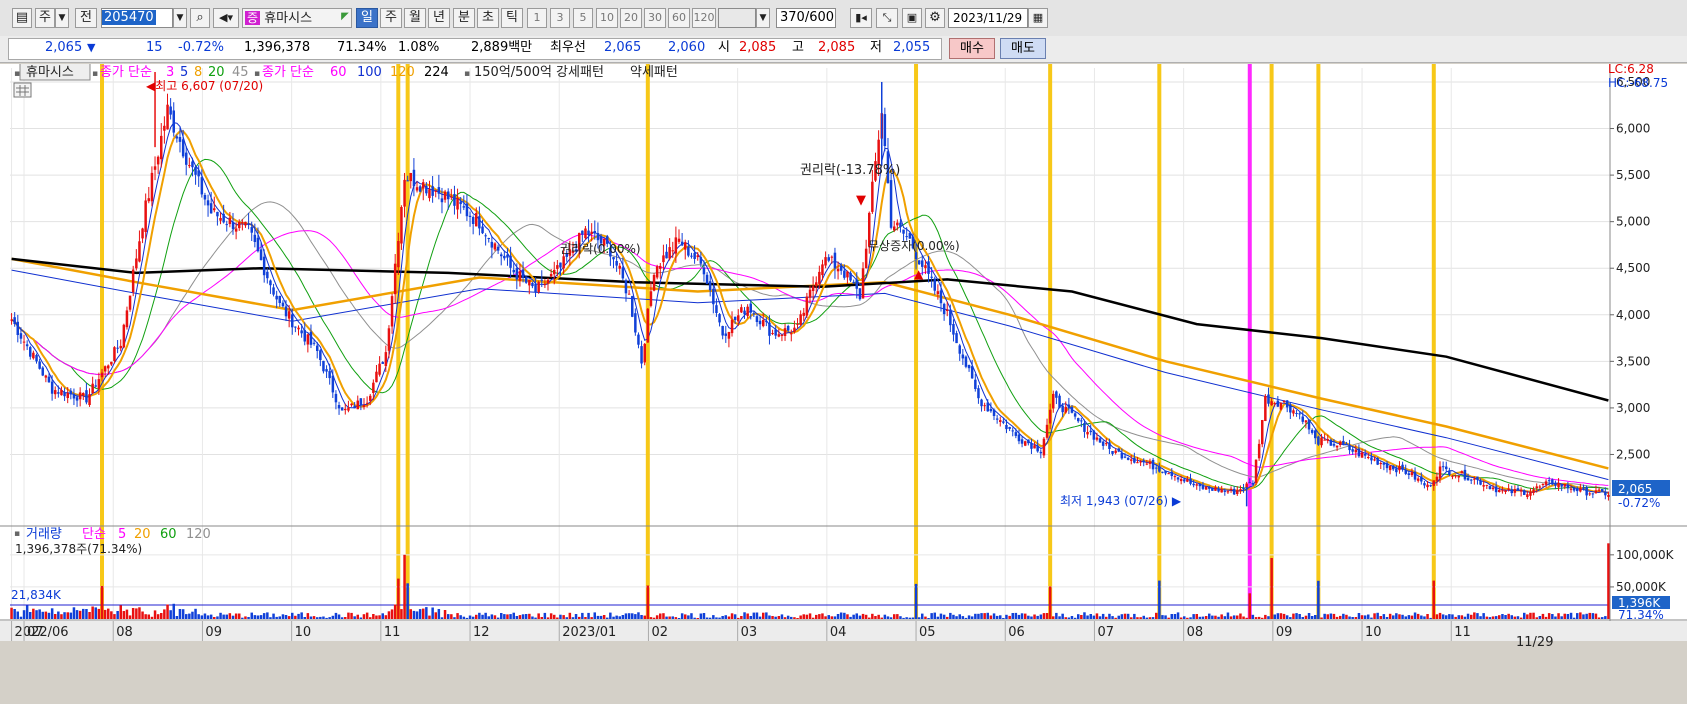 The height and width of the screenshot is (704, 1687). What do you see at coordinates (583, 18) in the screenshot?
I see `interval-5: 5` at bounding box center [583, 18].